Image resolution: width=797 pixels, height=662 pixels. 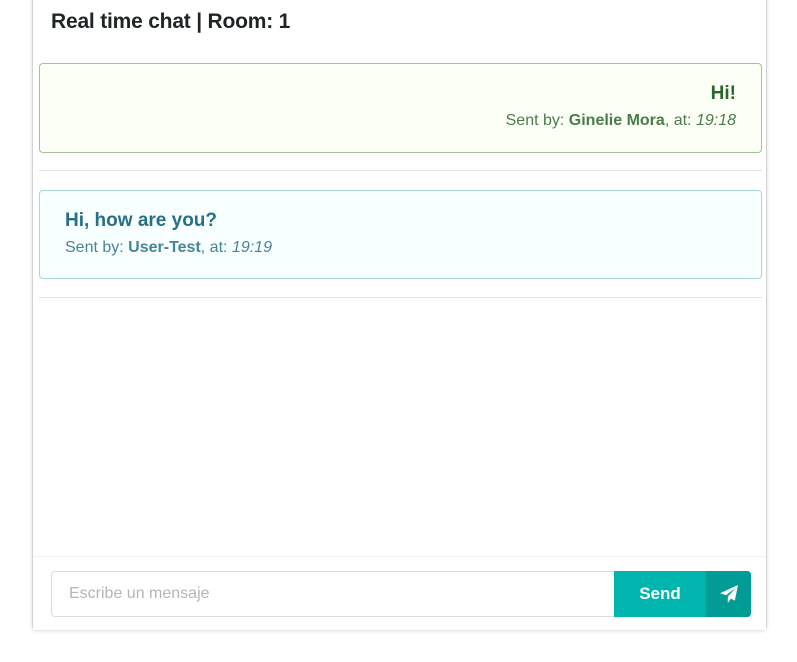 What do you see at coordinates (164, 247) in the screenshot?
I see `message-sender: User-Test` at bounding box center [164, 247].